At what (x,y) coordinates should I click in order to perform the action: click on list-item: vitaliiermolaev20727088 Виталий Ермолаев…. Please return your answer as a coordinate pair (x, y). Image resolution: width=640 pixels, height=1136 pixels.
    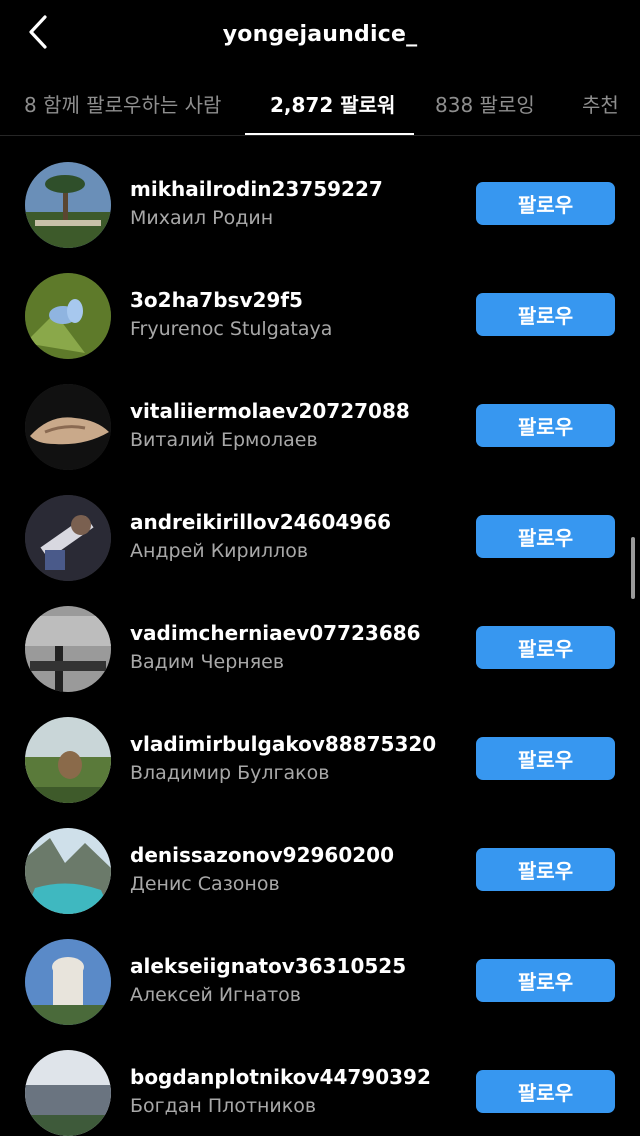
    Looking at the image, I should click on (320, 414).